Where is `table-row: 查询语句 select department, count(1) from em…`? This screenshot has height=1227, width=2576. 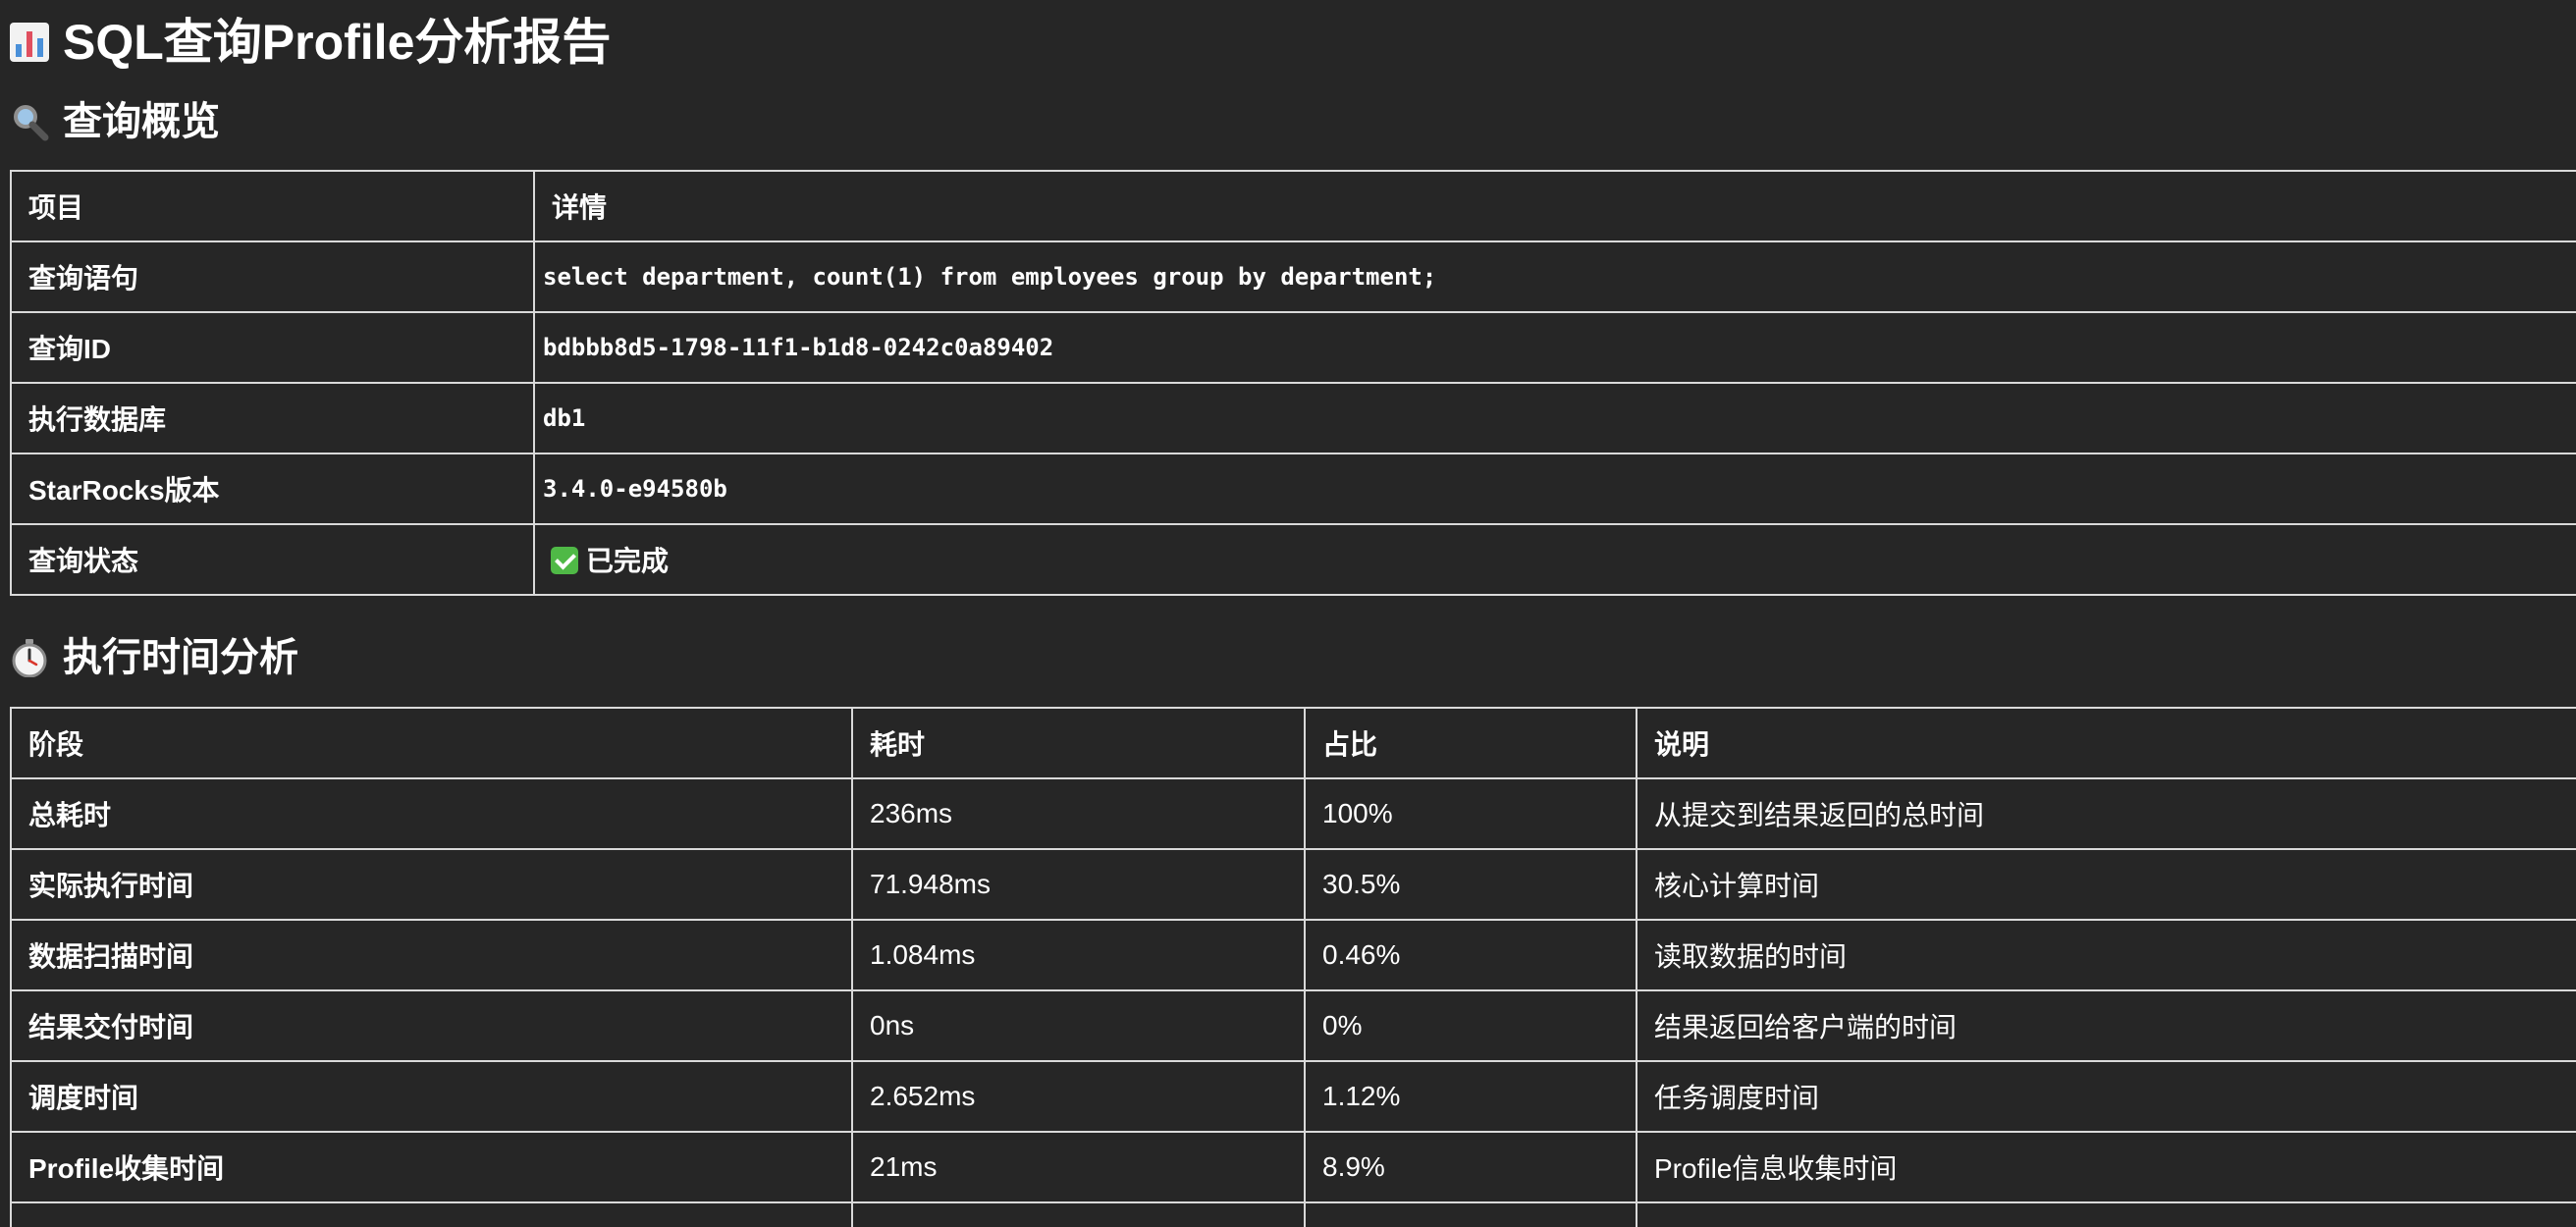 table-row: 查询语句 select department, count(1) from em… is located at coordinates (1293, 276).